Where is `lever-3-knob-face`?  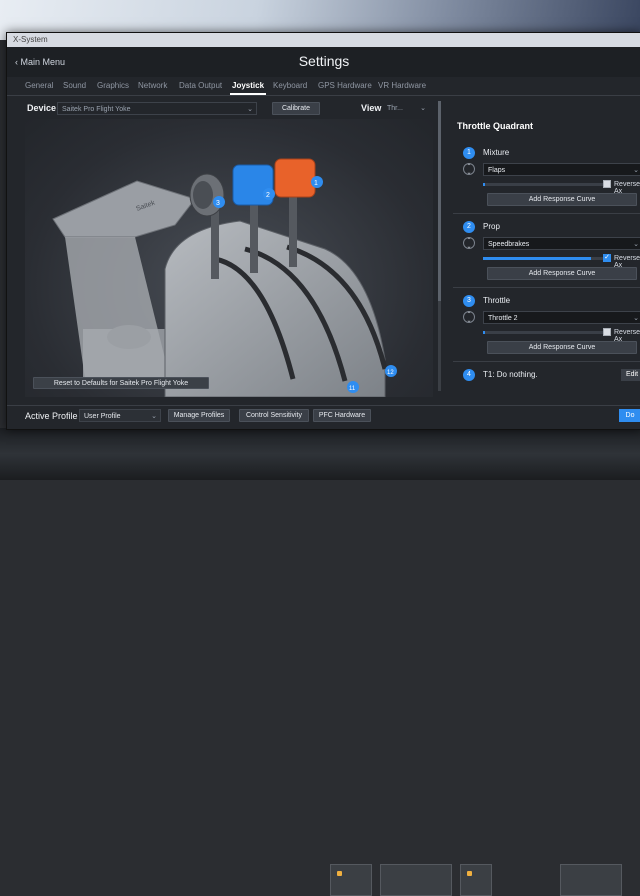 lever-3-knob-face is located at coordinates (203, 195).